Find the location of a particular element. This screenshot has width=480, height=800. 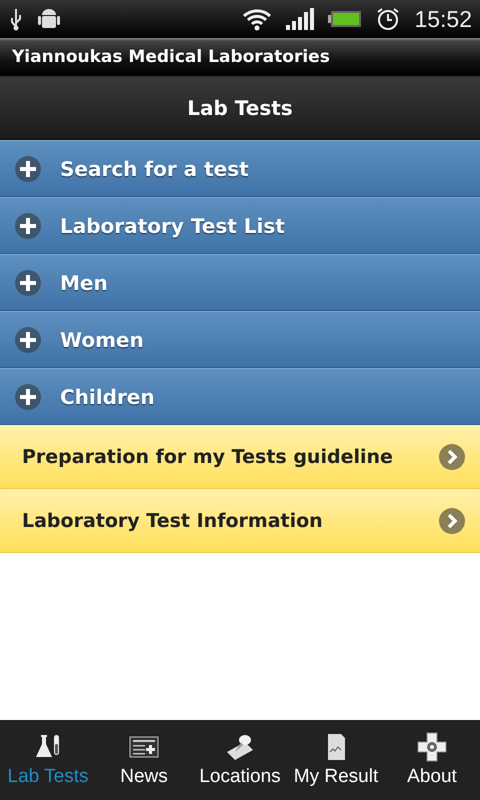

medical-cross-icon is located at coordinates (432, 747).